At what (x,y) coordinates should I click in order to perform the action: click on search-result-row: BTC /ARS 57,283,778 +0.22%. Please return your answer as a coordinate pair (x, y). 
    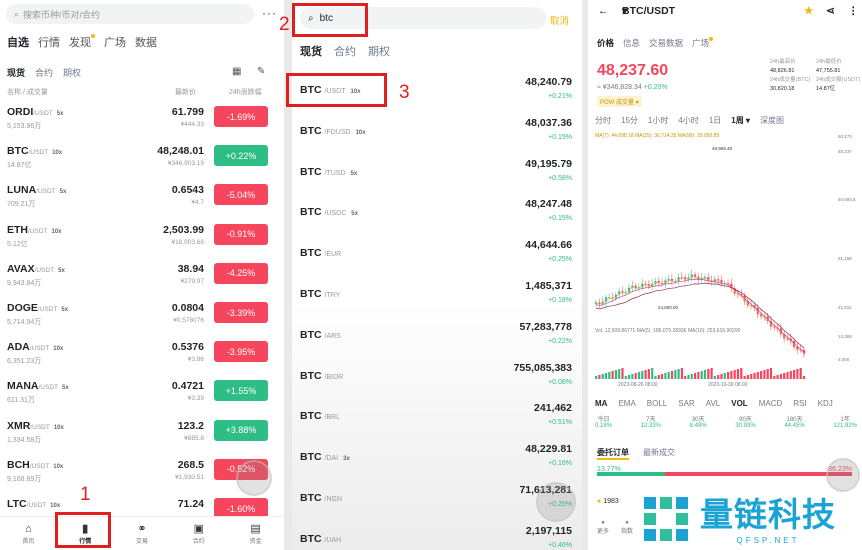
    Looking at the image, I should click on (436, 338).